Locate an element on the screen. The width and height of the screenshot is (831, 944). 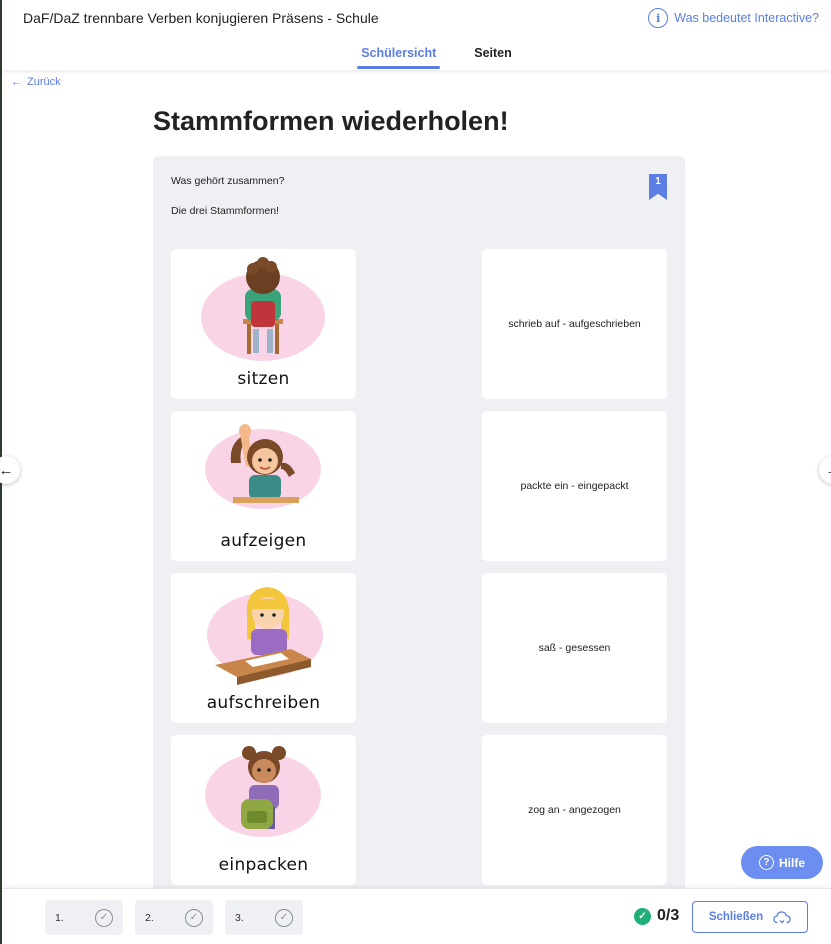
info-link-label: Was bedeutet Interactive? is located at coordinates (746, 18).